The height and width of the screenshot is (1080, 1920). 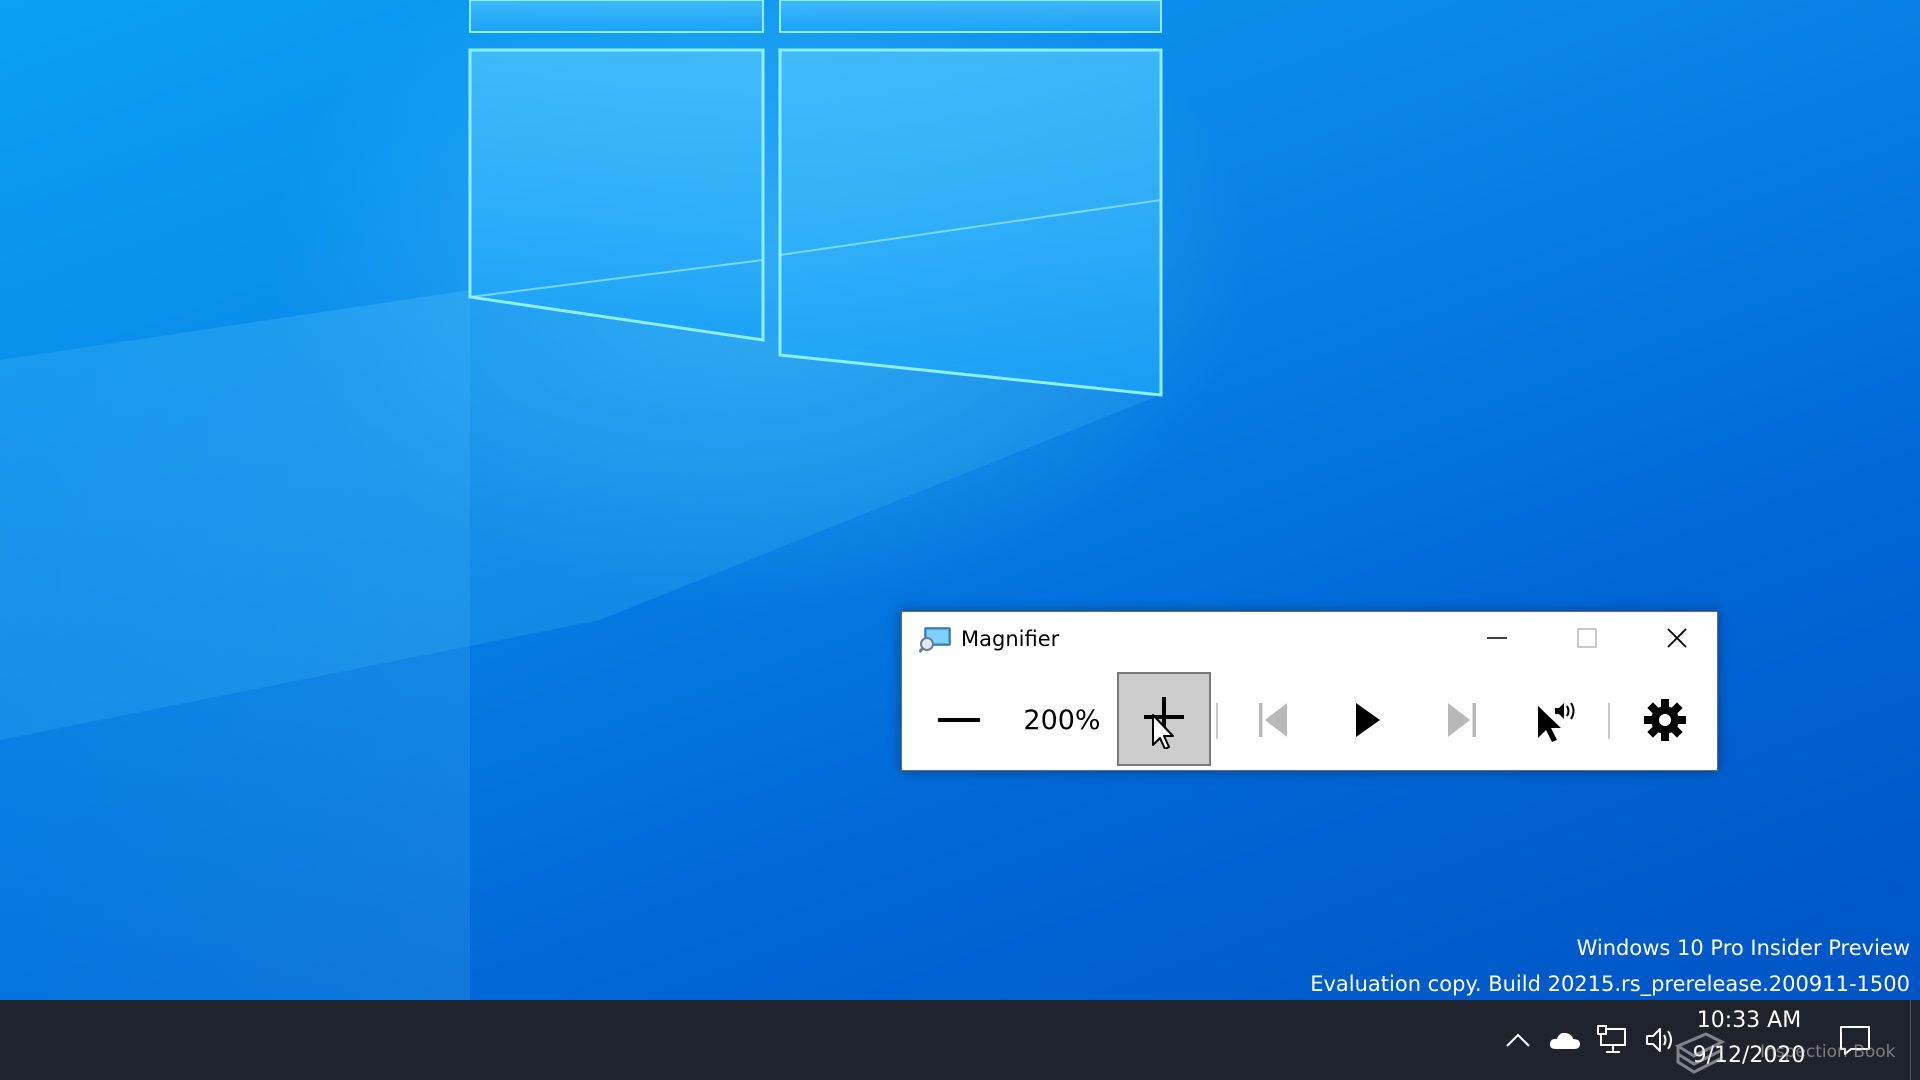 I want to click on taskbar: 10:33 AM 9/12/2020, so click(x=960, y=1040).